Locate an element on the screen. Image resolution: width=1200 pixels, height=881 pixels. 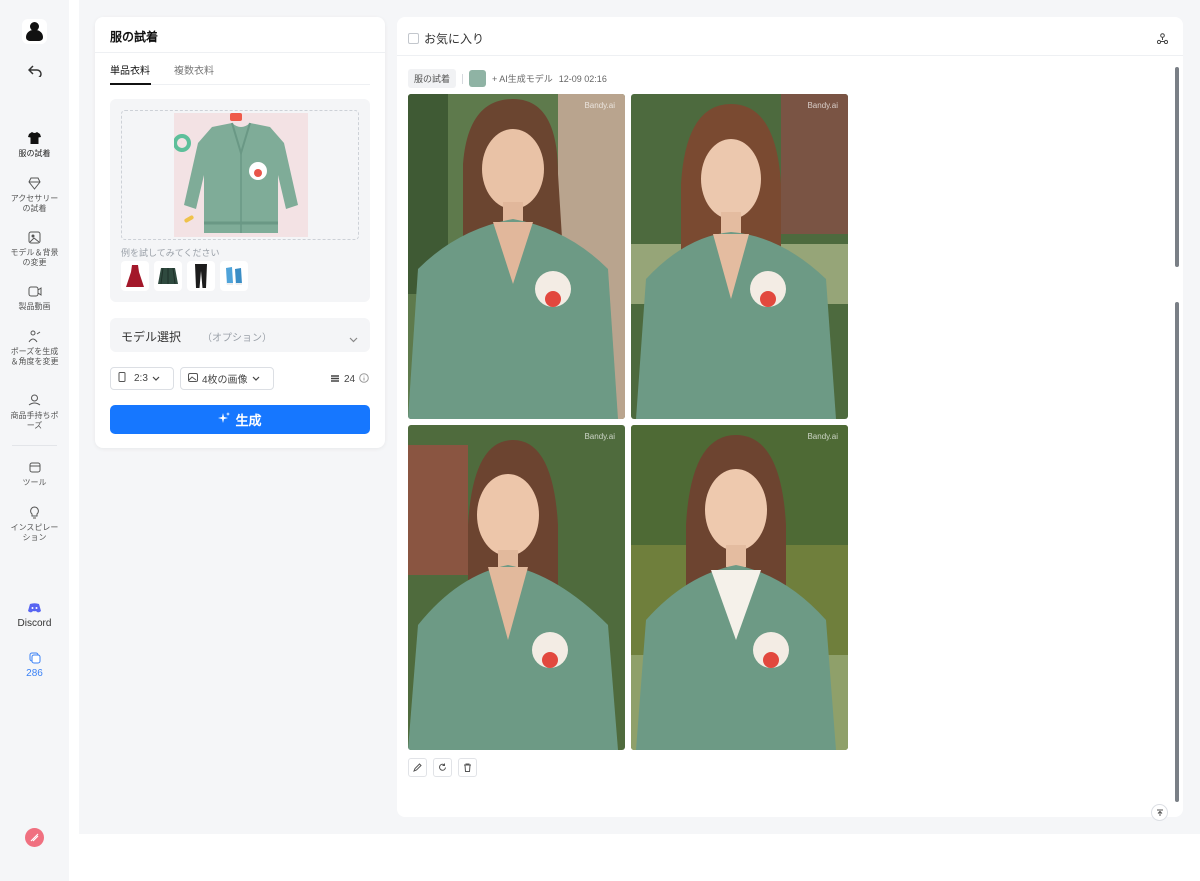
generate-button: 生成 is located at coordinates (240, 419).